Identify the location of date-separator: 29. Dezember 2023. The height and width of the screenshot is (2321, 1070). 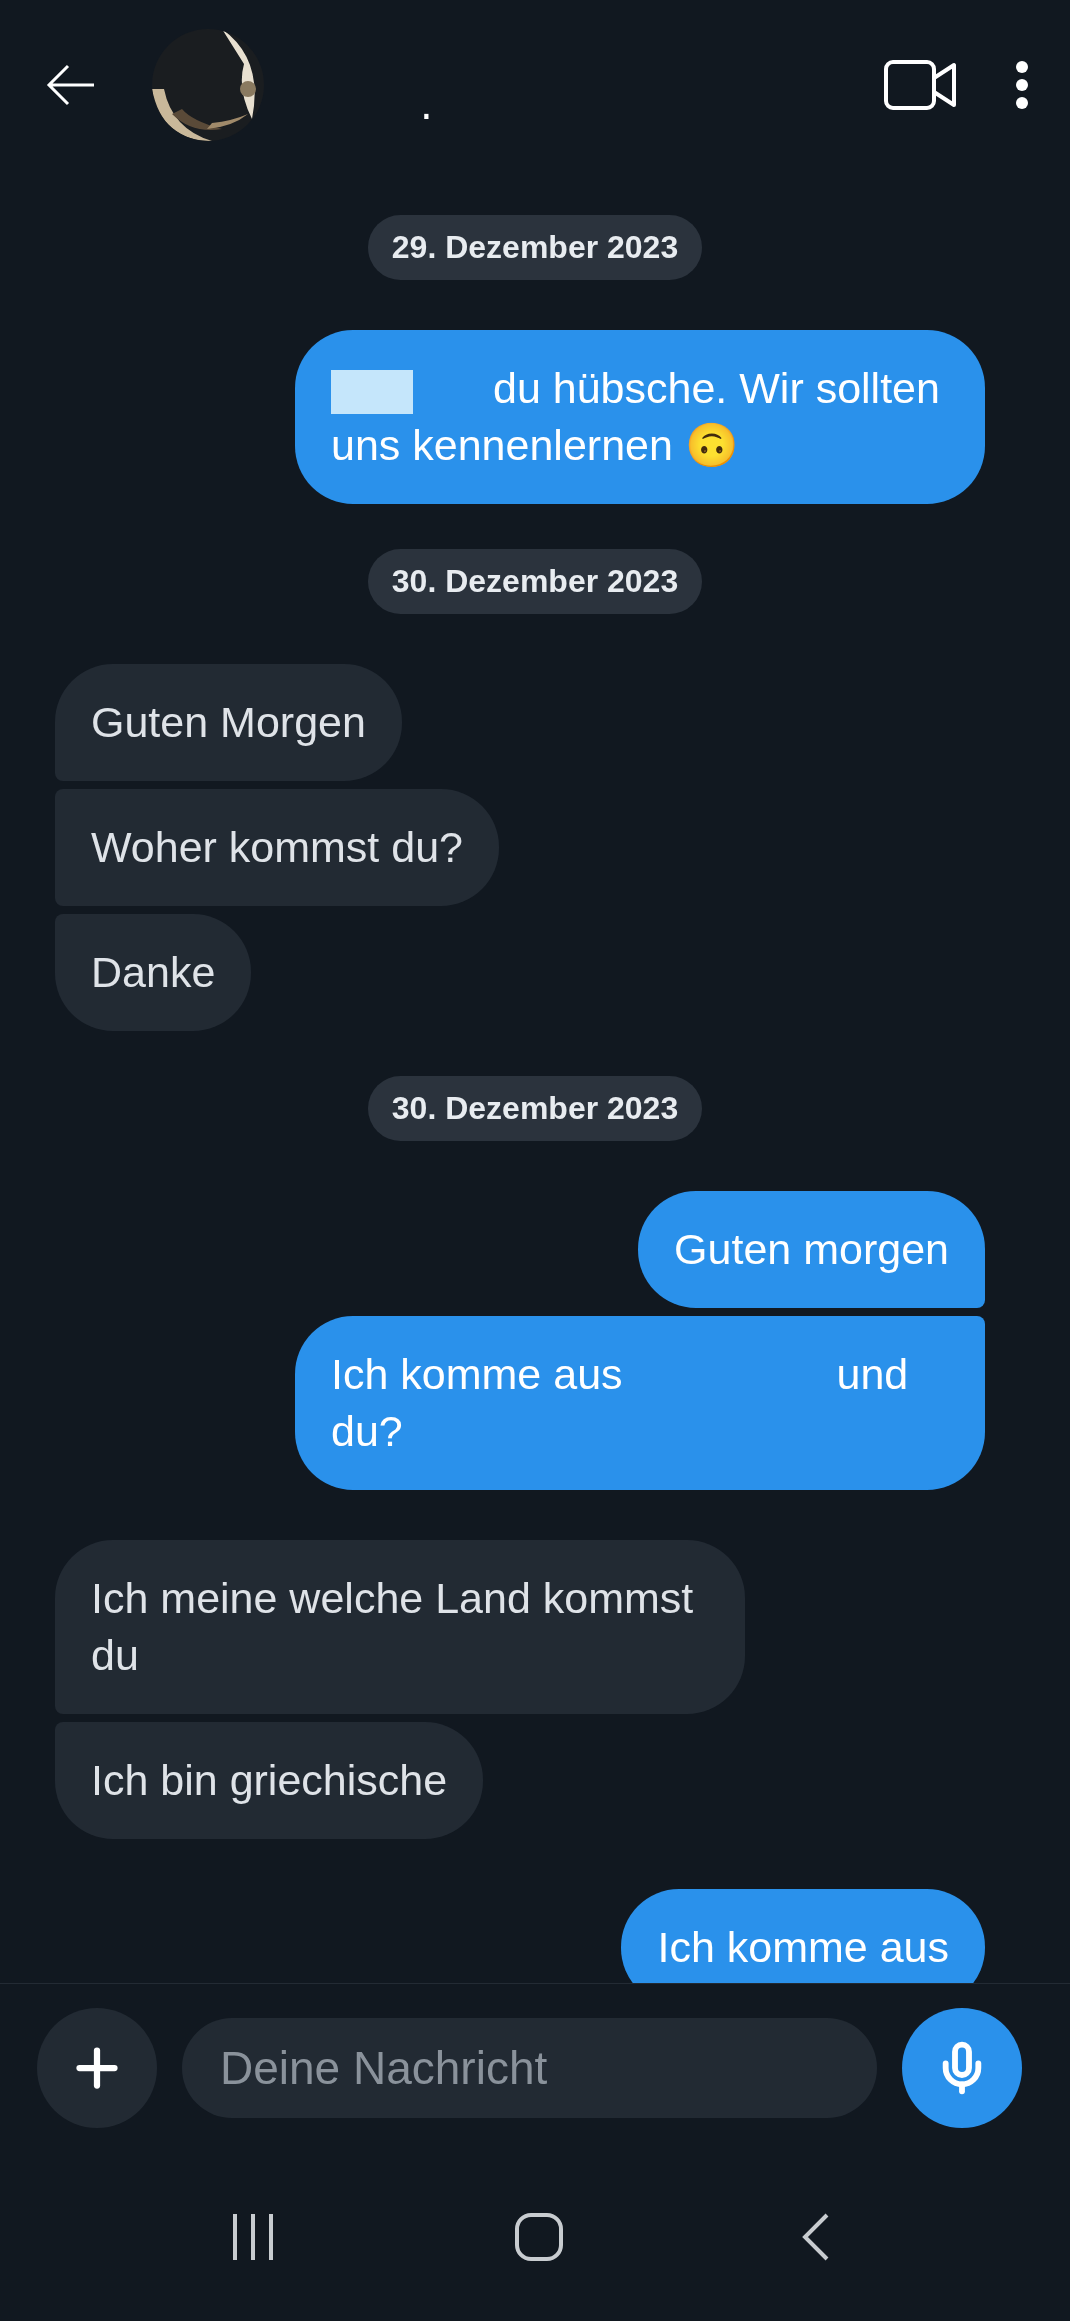
(535, 247).